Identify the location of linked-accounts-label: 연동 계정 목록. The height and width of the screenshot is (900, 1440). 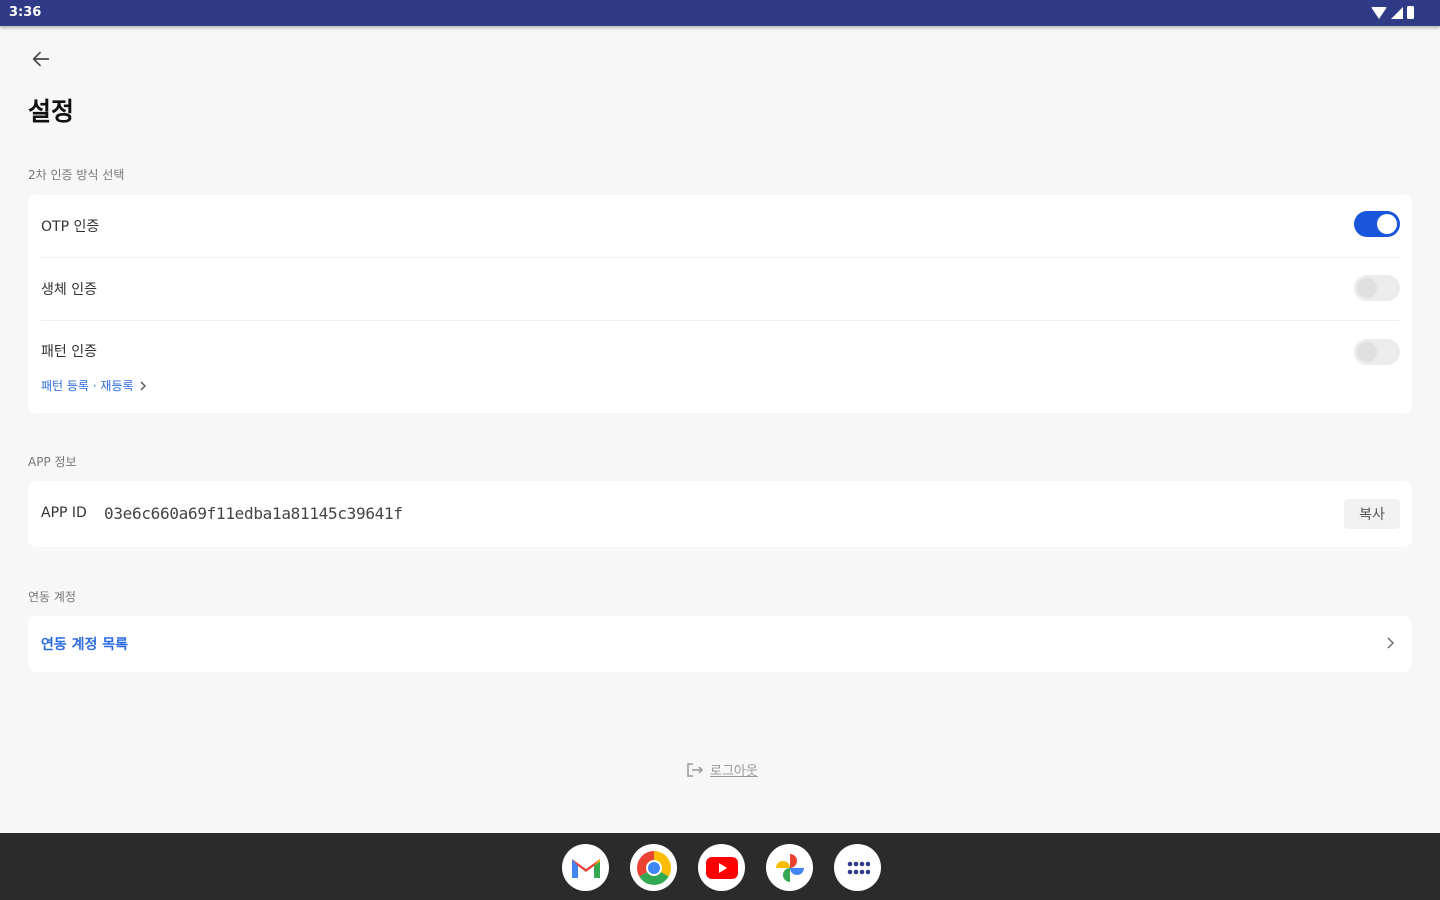
(85, 645).